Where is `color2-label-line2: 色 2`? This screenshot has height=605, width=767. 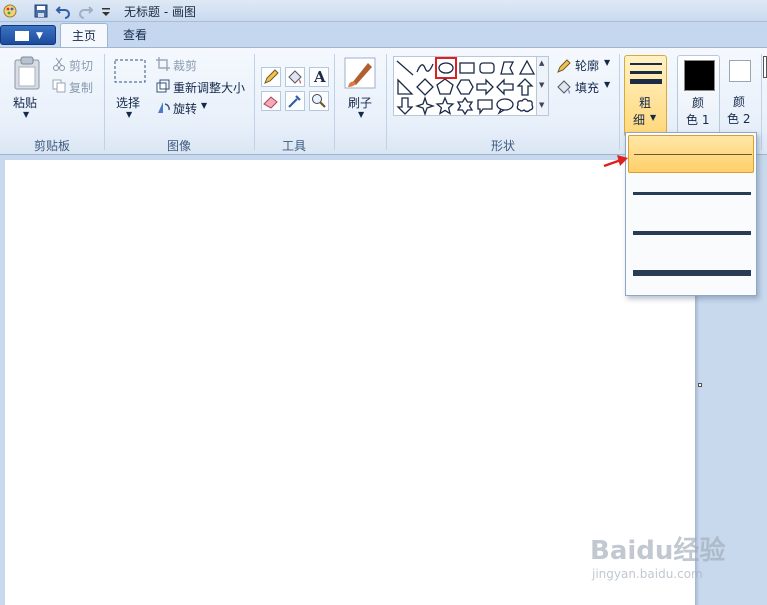
color2-label-line2: 色 2 is located at coordinates (738, 118).